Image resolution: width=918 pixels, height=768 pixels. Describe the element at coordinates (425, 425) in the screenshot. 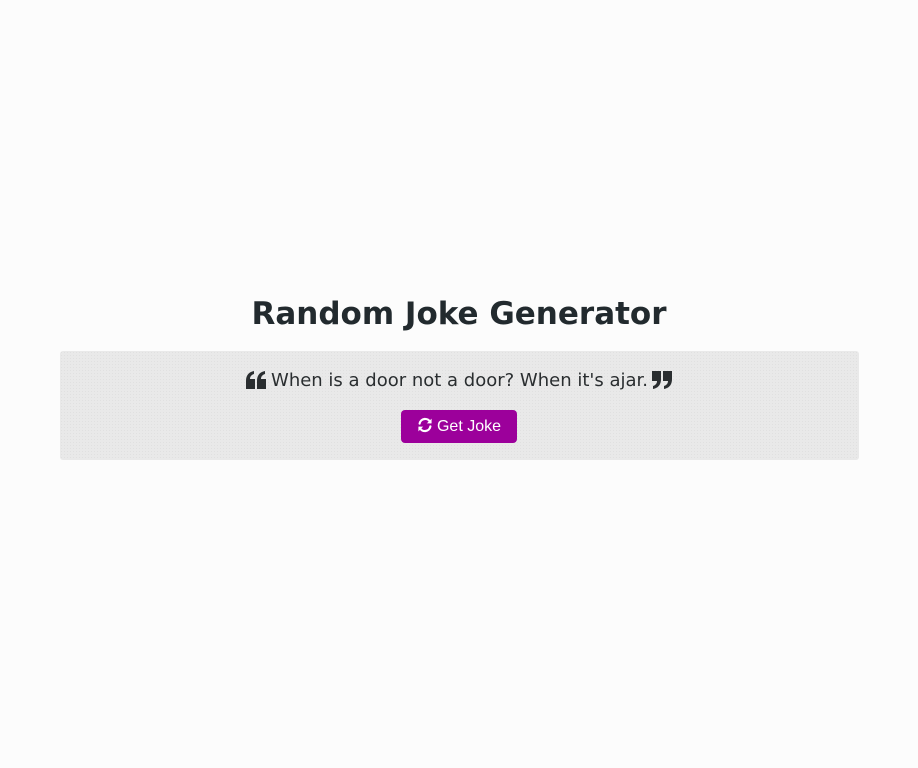

I see `refresh-icon` at that location.